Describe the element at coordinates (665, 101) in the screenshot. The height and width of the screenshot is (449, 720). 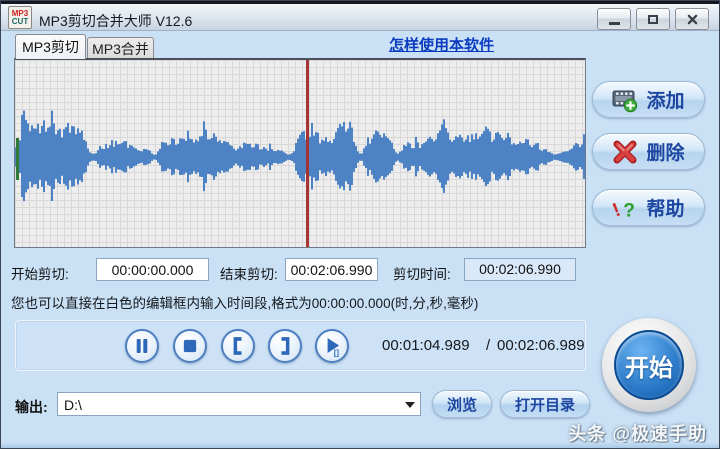
I see `add-button-label: 添加` at that location.